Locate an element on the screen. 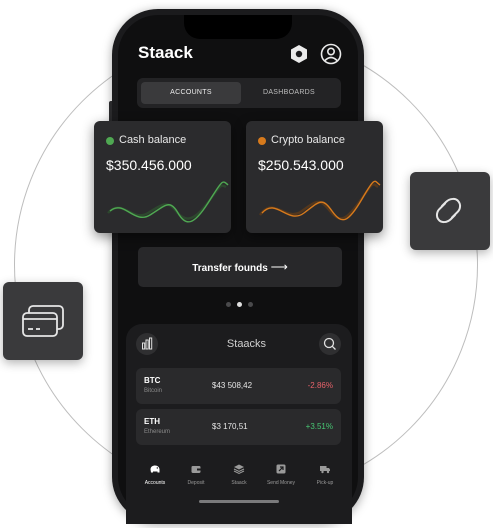 The height and width of the screenshot is (528, 493). nav-label-send-money: Send Money is located at coordinates (281, 483).